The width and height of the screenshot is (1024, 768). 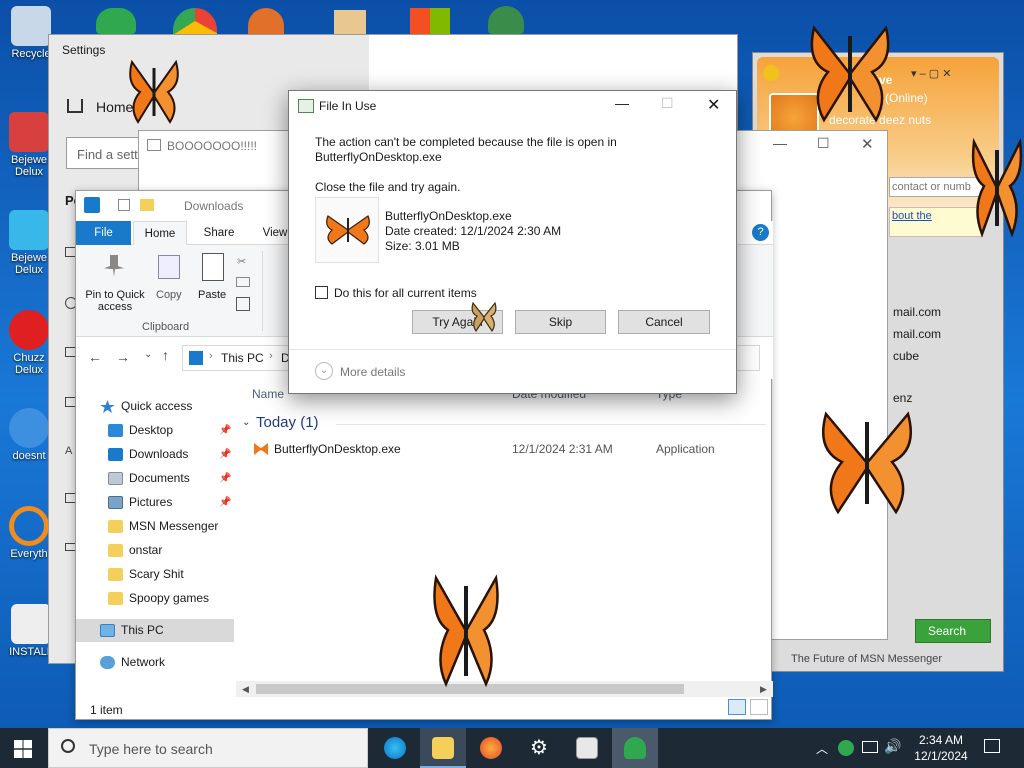 What do you see at coordinates (430, 21) in the screenshot?
I see `office-icon` at bounding box center [430, 21].